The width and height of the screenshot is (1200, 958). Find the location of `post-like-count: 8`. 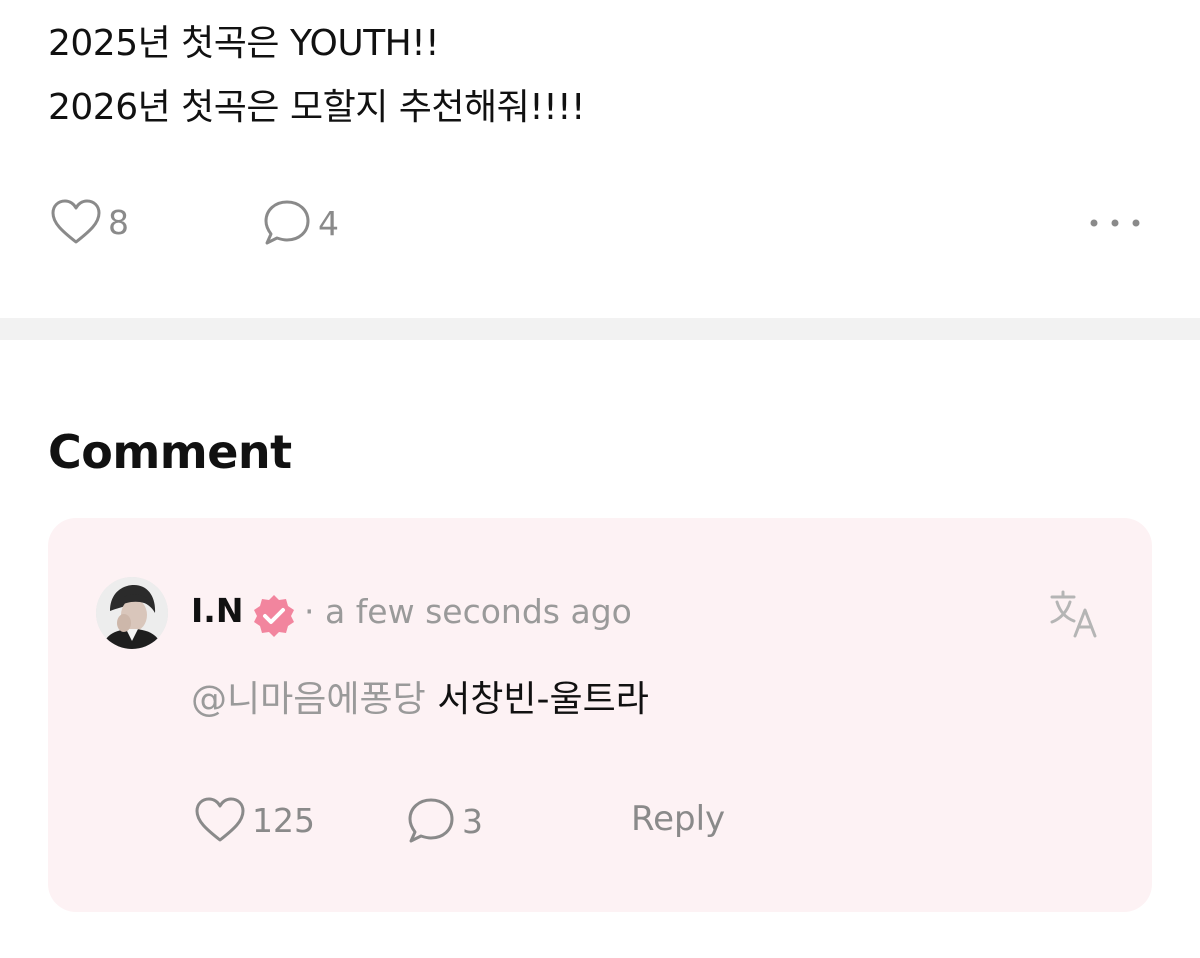

post-like-count: 8 is located at coordinates (118, 222).